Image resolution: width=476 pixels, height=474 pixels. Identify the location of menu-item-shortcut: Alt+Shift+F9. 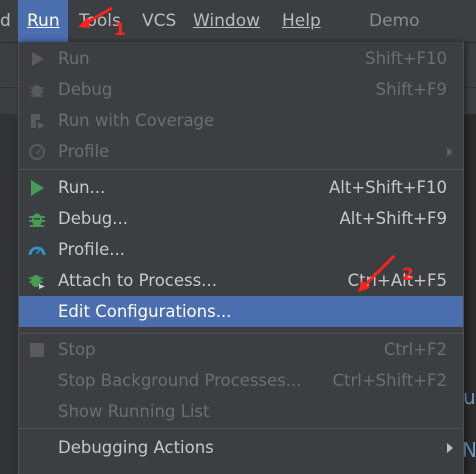
(393, 218).